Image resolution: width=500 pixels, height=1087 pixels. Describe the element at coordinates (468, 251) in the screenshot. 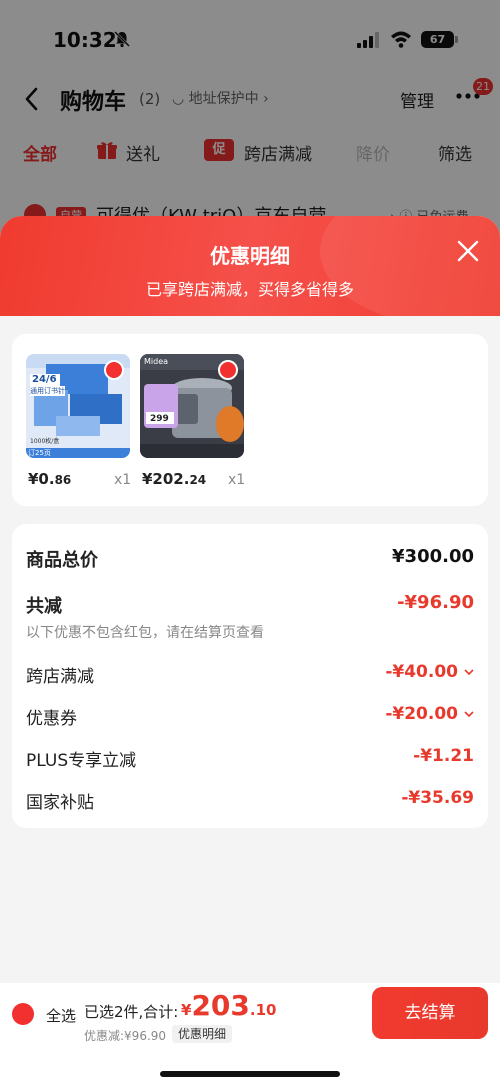

I see `close-icon` at that location.